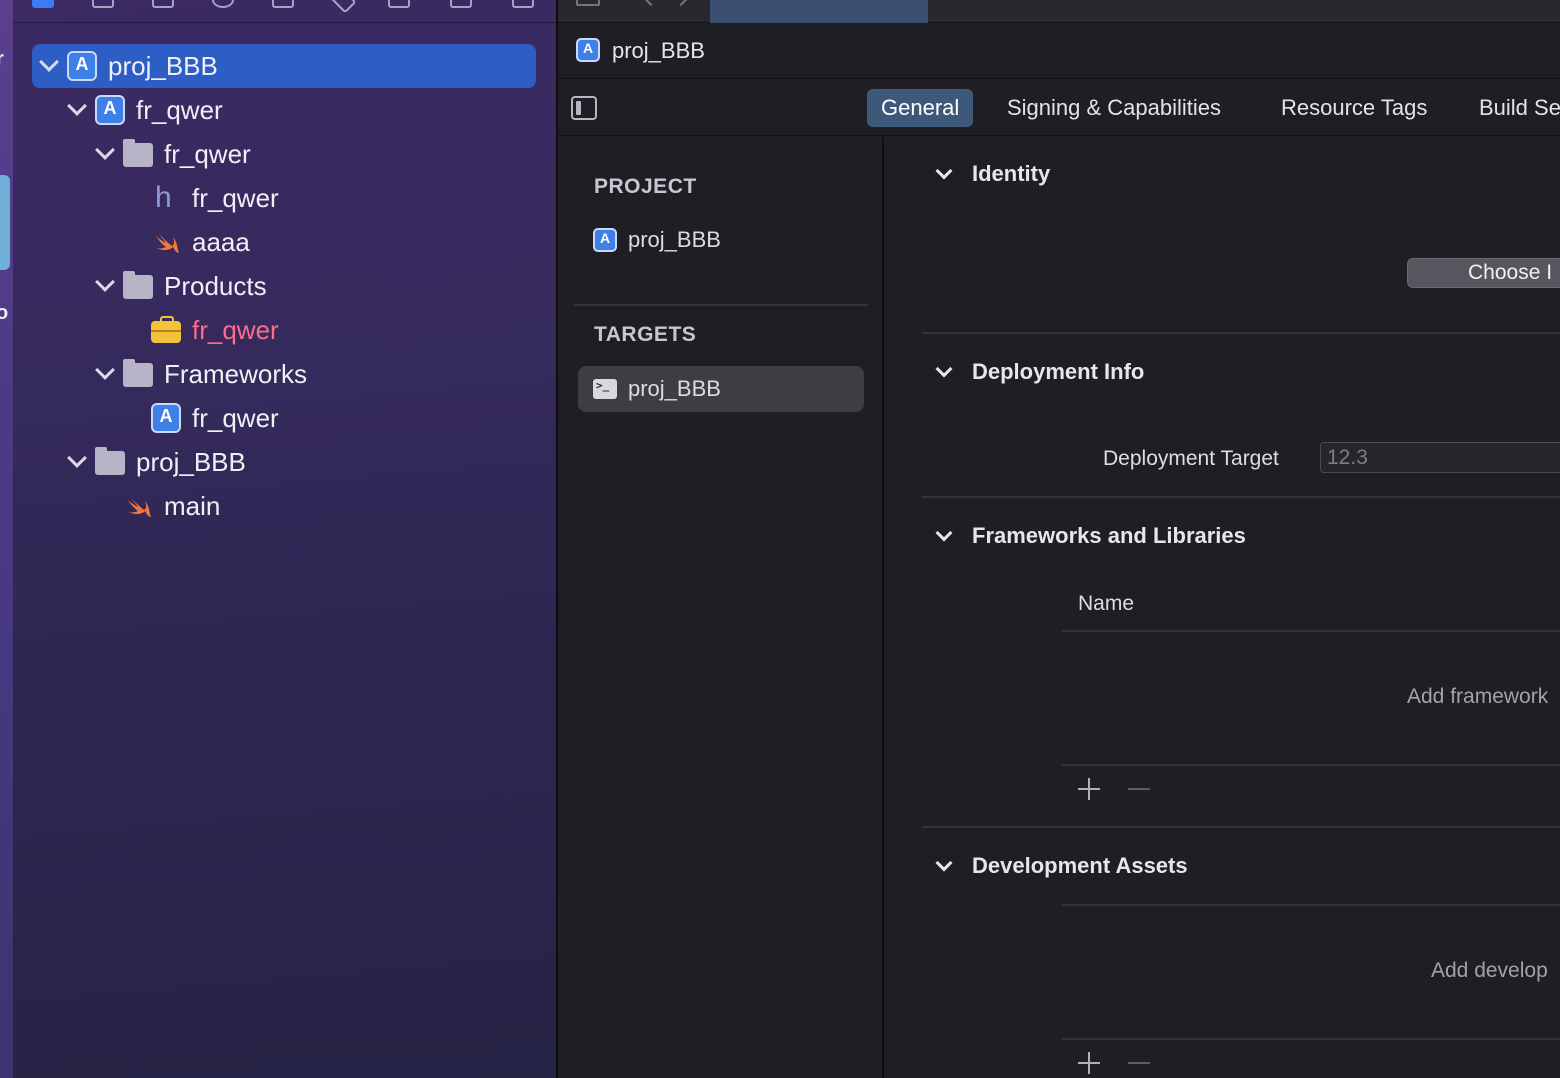 This screenshot has height=1078, width=1560. What do you see at coordinates (1090, 789) in the screenshot?
I see `add-framework-button` at bounding box center [1090, 789].